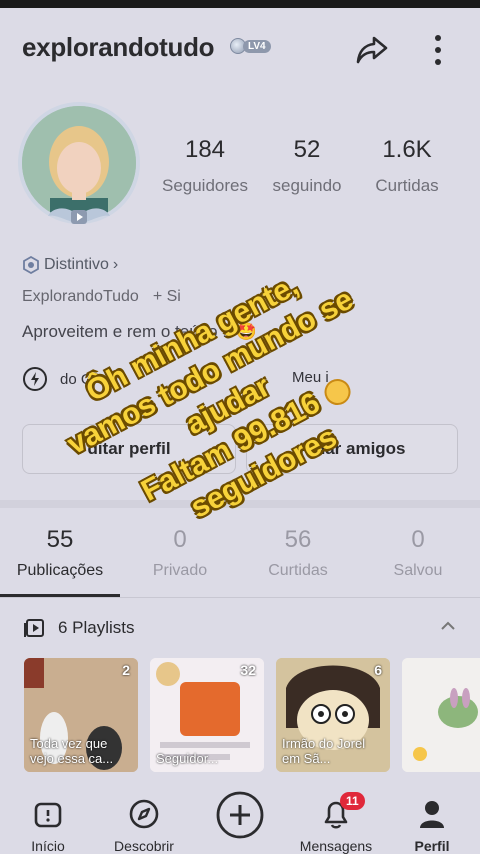 This screenshot has height=854, width=480. I want to click on level-badge: LV4, so click(250, 46).